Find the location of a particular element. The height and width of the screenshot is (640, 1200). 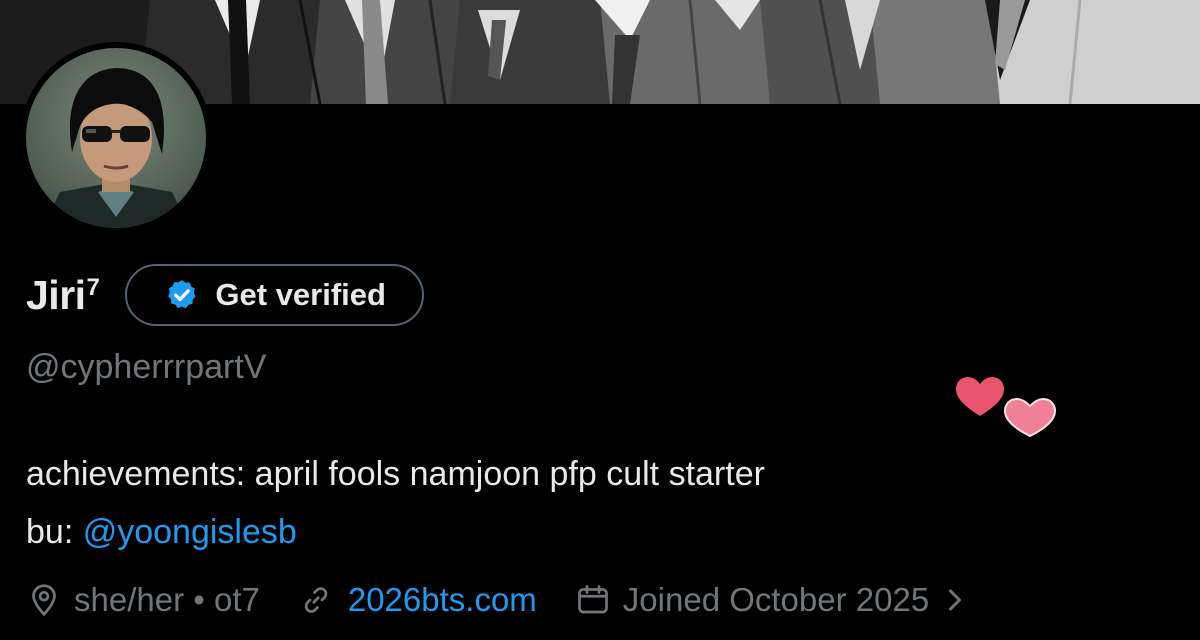

chevron-right-icon is located at coordinates (955, 600).